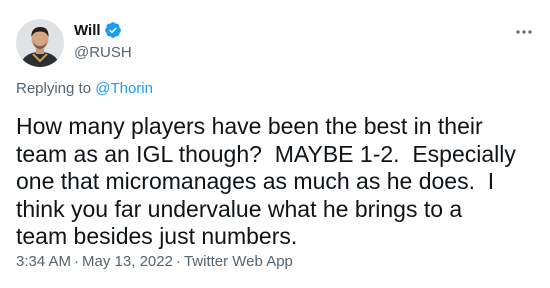 The width and height of the screenshot is (550, 288). Describe the element at coordinates (113, 30) in the screenshot. I see `verified-badge-icon` at that location.